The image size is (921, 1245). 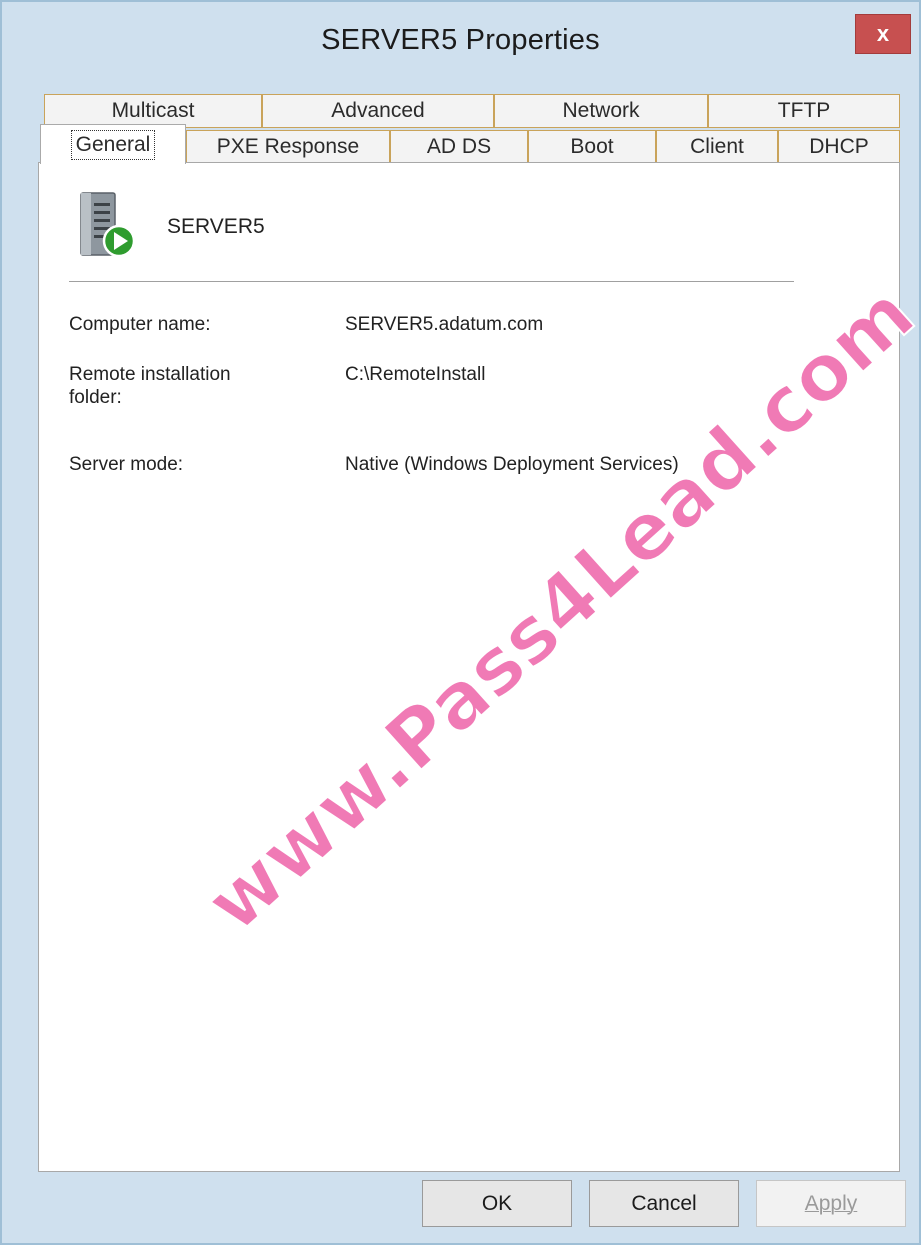 I want to click on tab-label: TFTP, so click(x=804, y=110).